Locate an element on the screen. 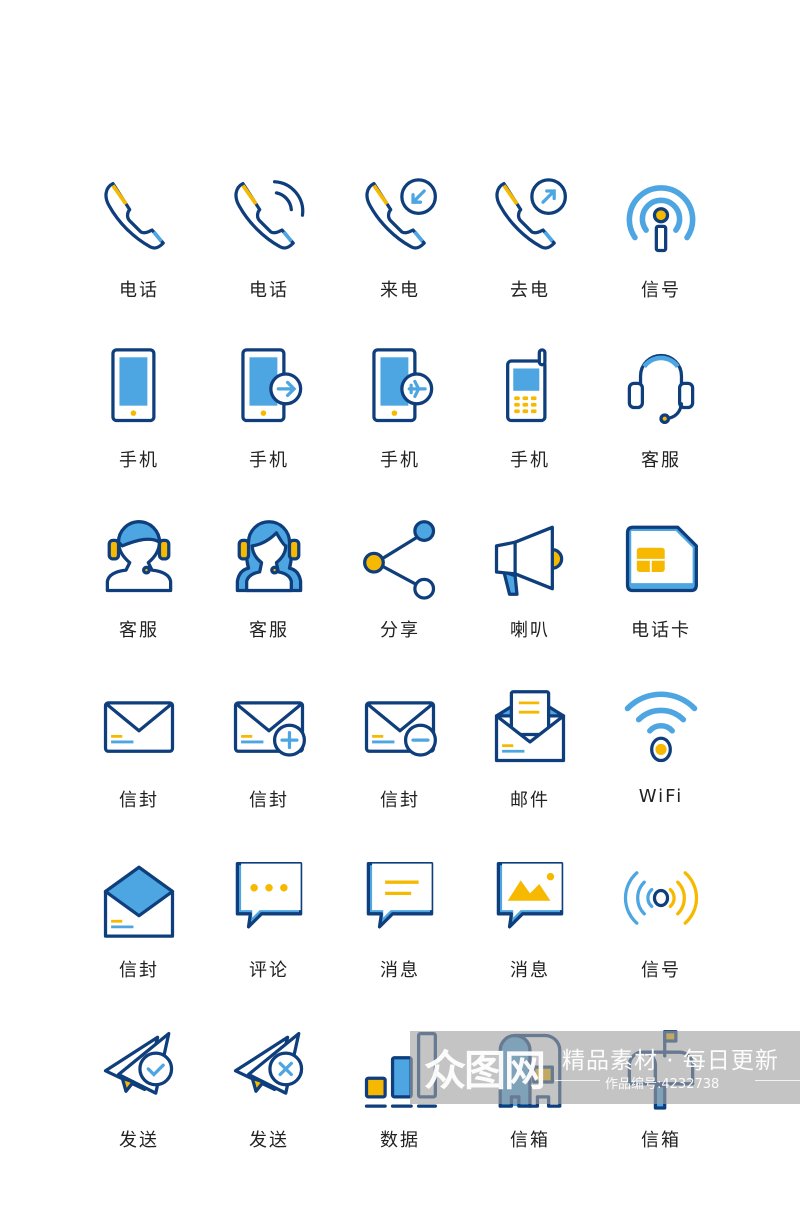  comment-icon is located at coordinates (269, 895).